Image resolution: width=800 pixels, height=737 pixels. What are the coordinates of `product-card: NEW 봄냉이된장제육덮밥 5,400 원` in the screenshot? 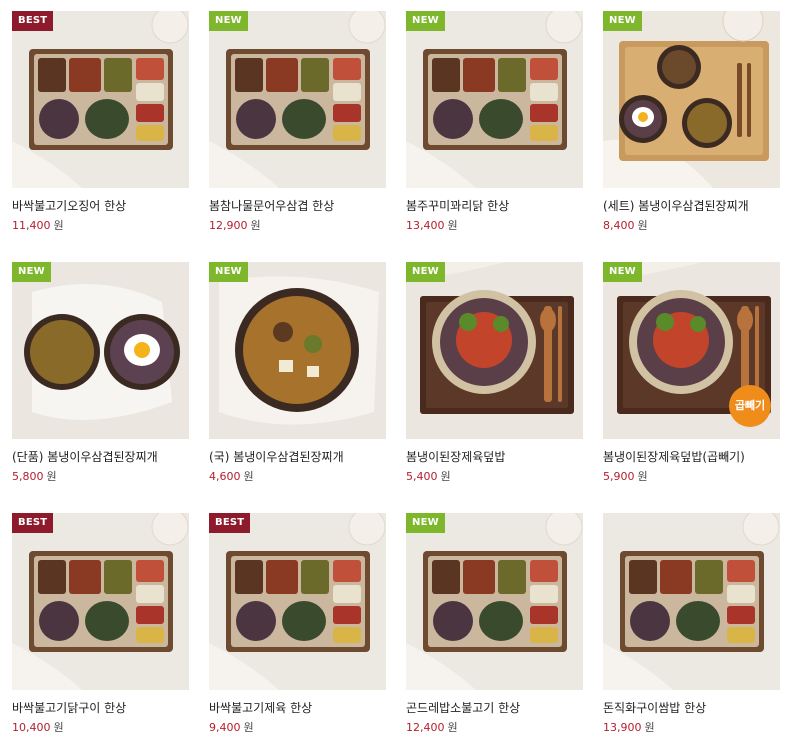 It's located at (494, 373).